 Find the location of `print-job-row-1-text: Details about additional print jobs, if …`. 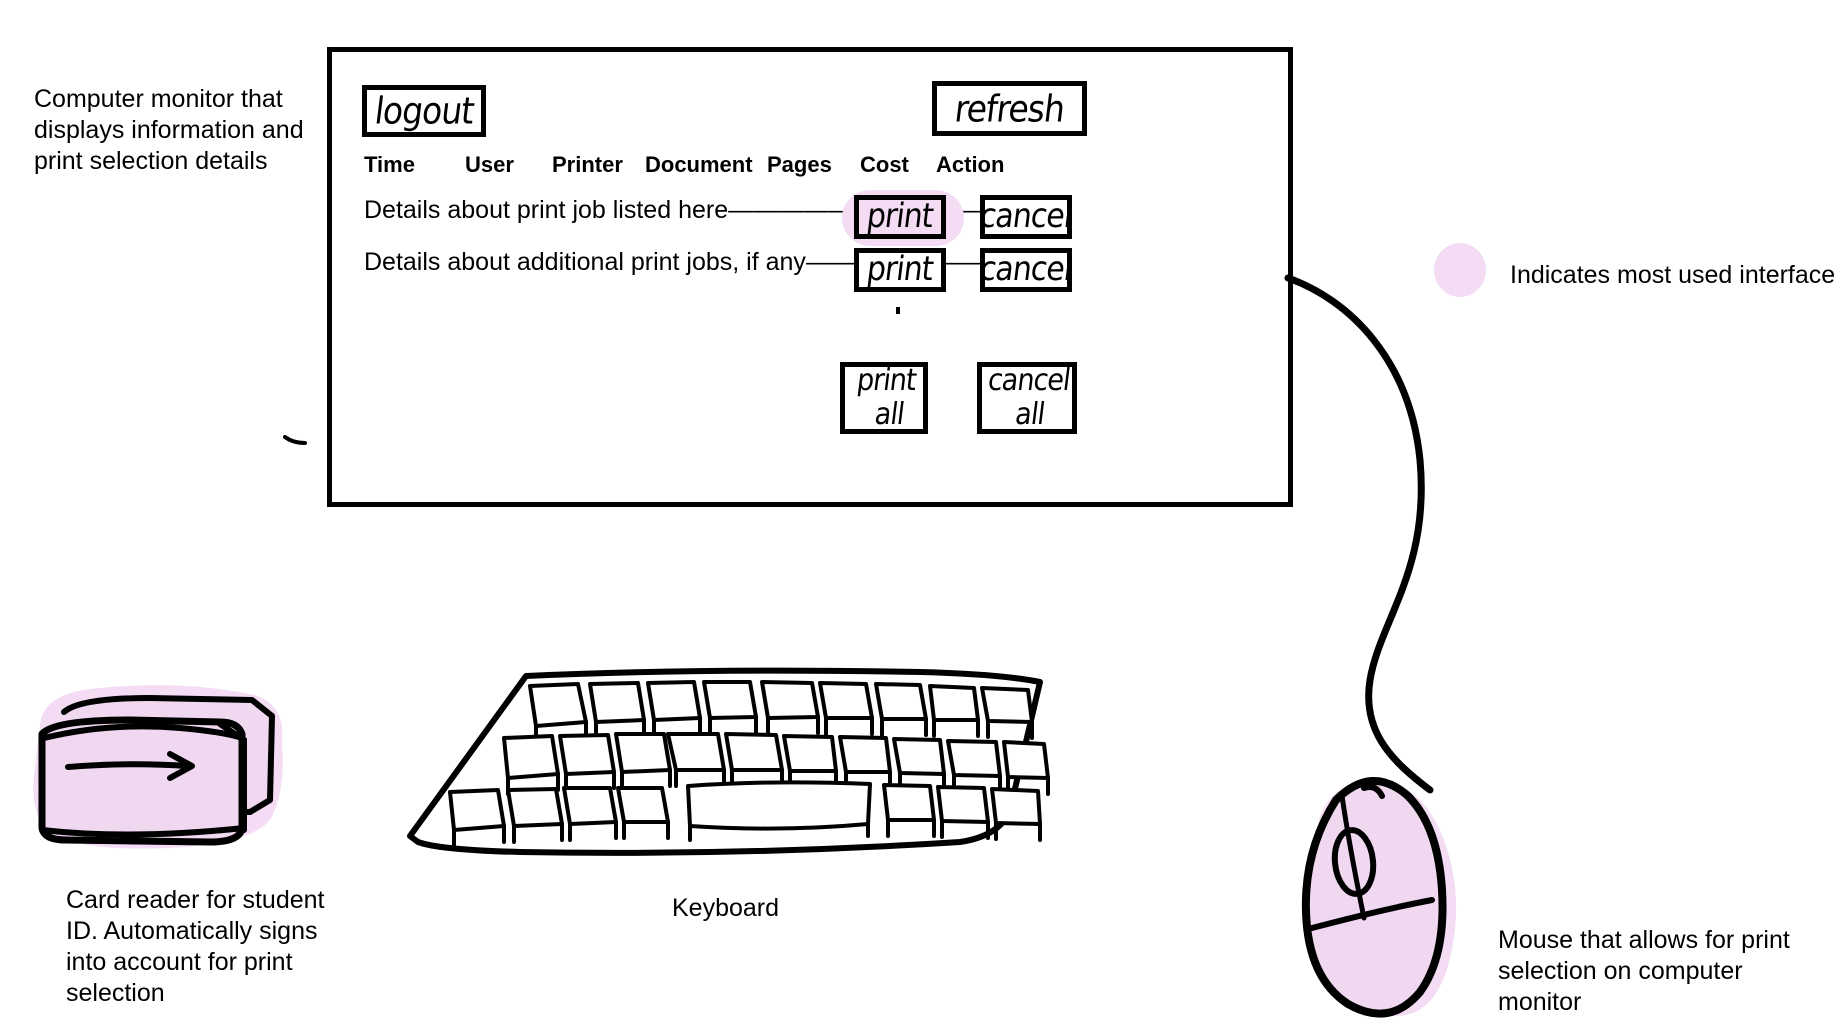

print-job-row-1-text: Details about additional print jobs, if … is located at coordinates (585, 262).